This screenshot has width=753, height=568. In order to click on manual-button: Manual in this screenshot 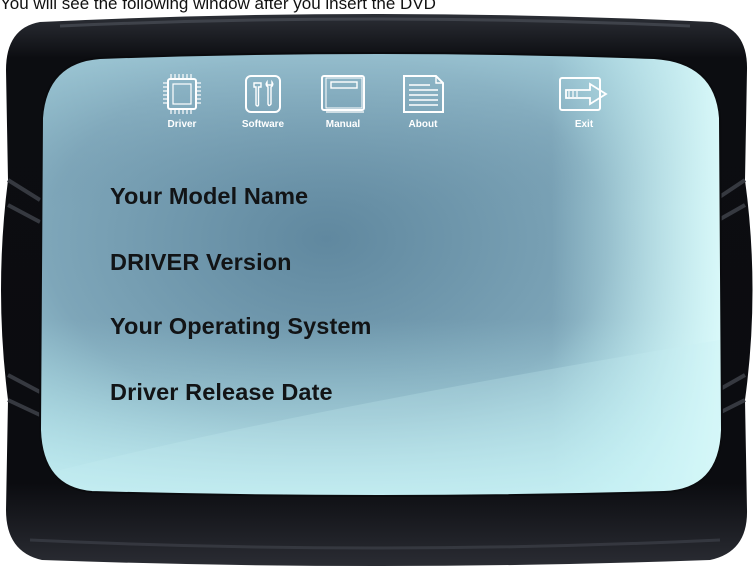, I will do `click(343, 103)`.